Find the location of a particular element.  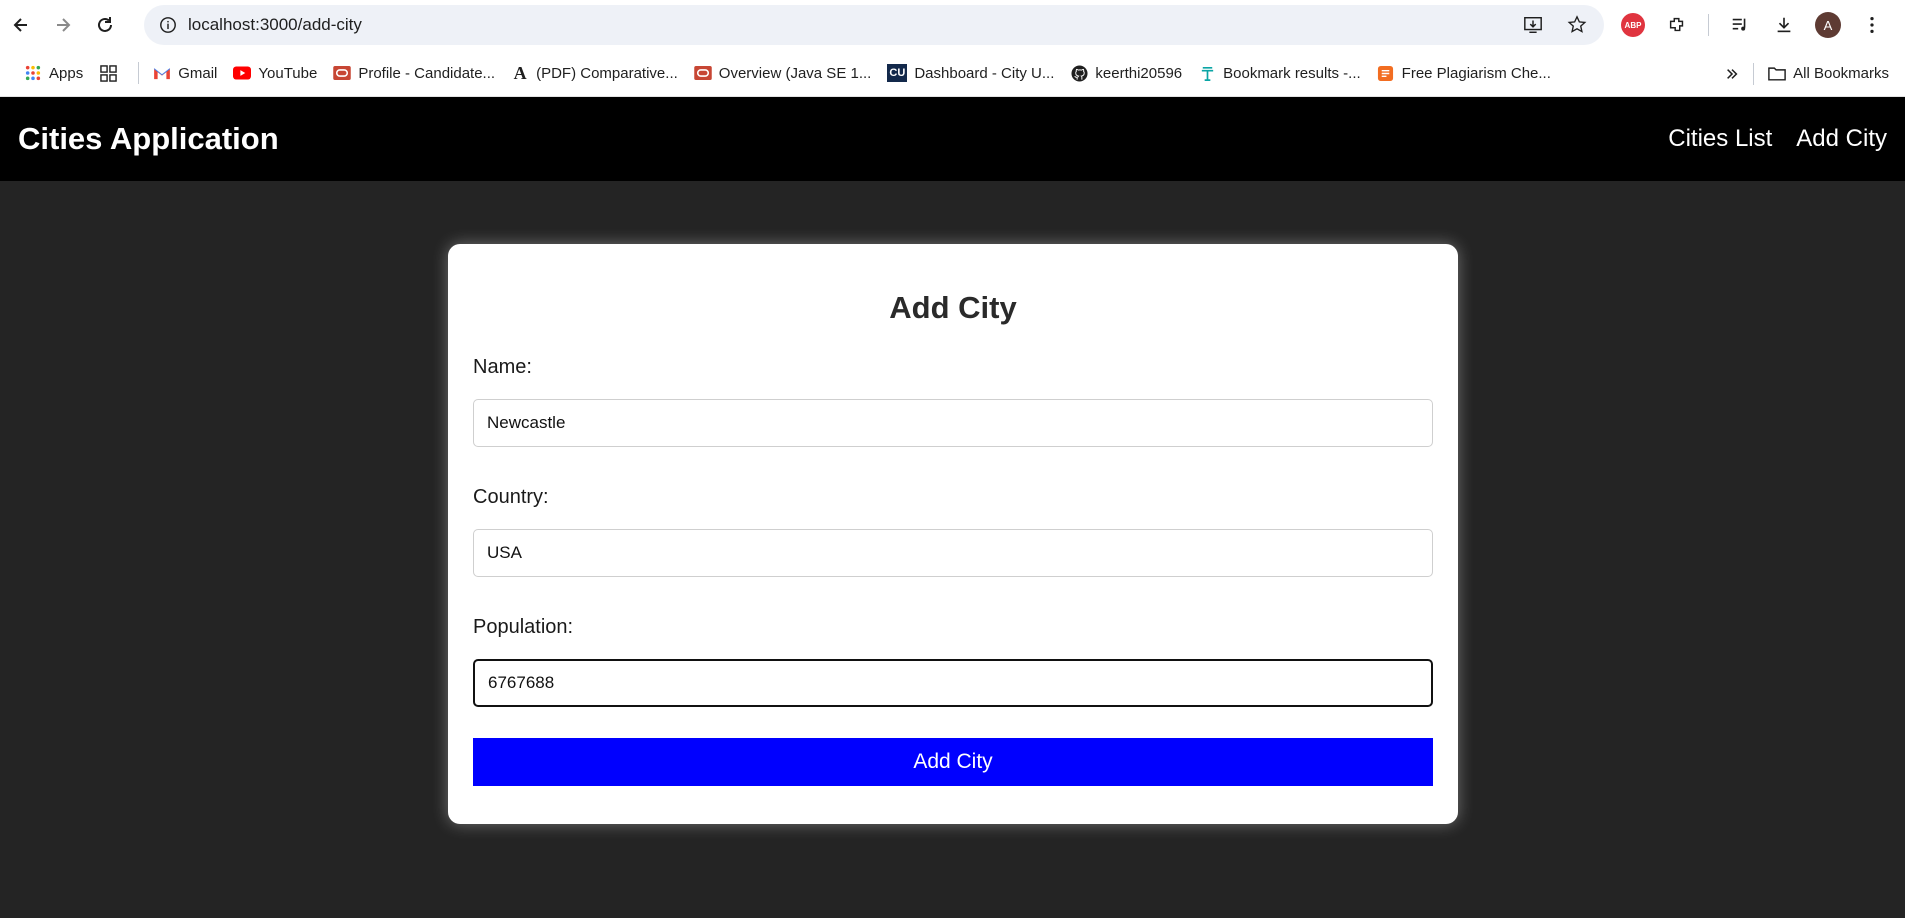

bookmark-label: Apps is located at coordinates (66, 73).